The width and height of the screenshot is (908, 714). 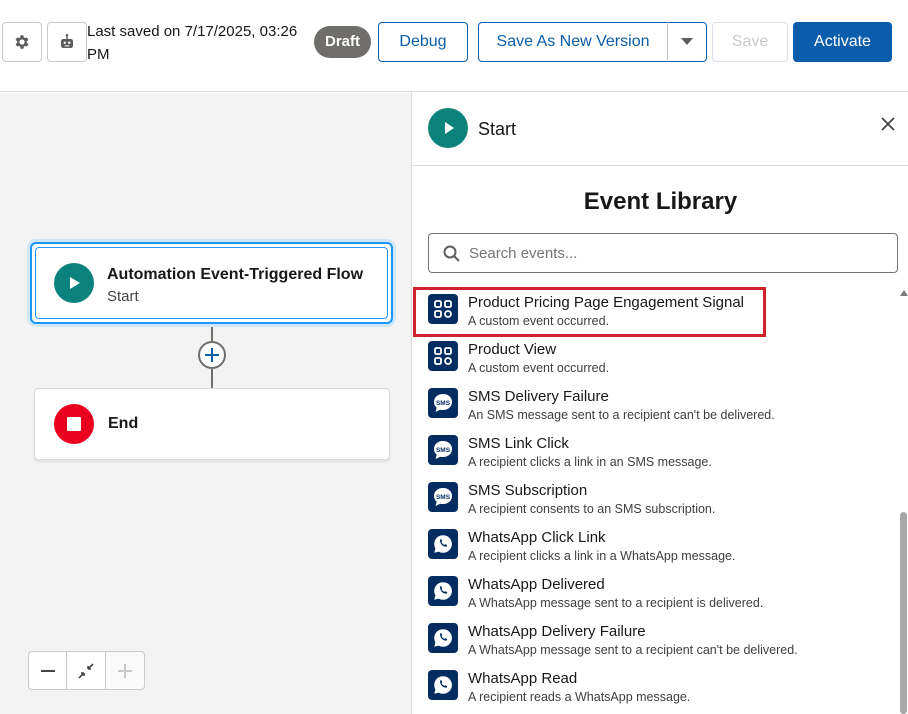 What do you see at coordinates (235, 274) in the screenshot?
I see `start-node-title: Automation Event-Triggered Flow` at bounding box center [235, 274].